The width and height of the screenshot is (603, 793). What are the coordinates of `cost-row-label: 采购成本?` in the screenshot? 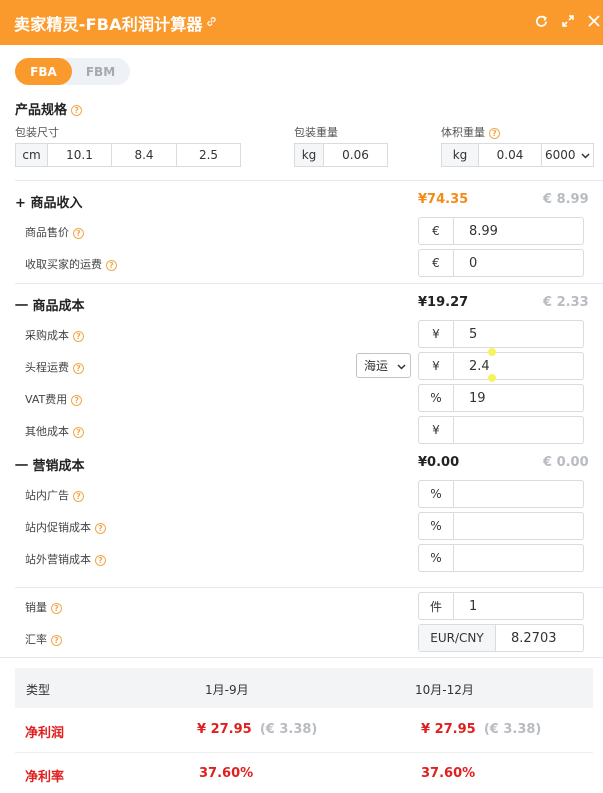 It's located at (54, 335).